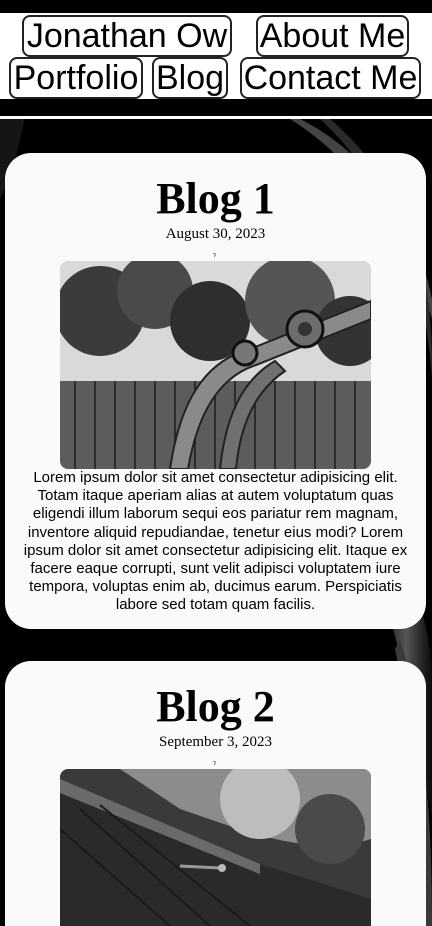 This screenshot has height=926, width=432. What do you see at coordinates (216, 106) in the screenshot?
I see `header-bottom-bar` at bounding box center [216, 106].